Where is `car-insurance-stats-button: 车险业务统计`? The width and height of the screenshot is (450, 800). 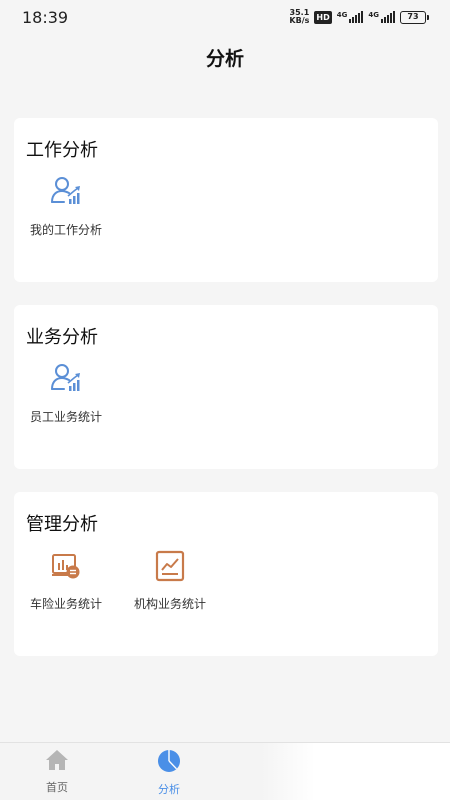
car-insurance-stats-button: 车险业务统计 is located at coordinates (66, 580).